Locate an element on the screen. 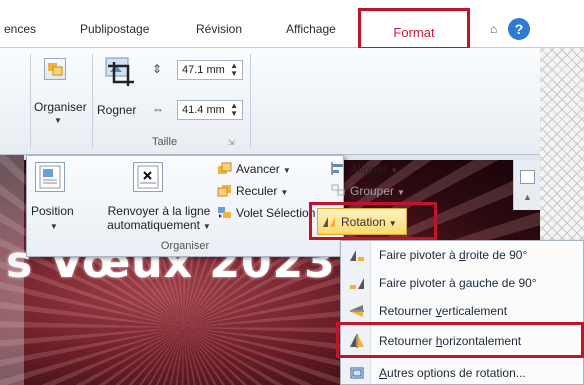  menu-item-flip-vertical: Retourner verticalement is located at coordinates (462, 311).